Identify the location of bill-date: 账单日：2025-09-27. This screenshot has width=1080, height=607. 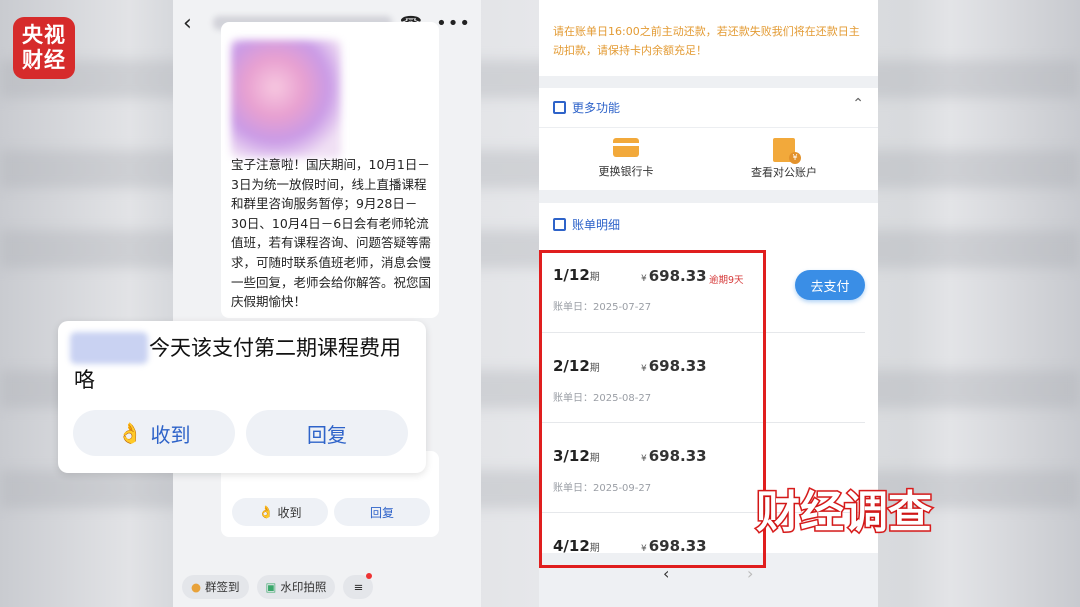
(602, 488).